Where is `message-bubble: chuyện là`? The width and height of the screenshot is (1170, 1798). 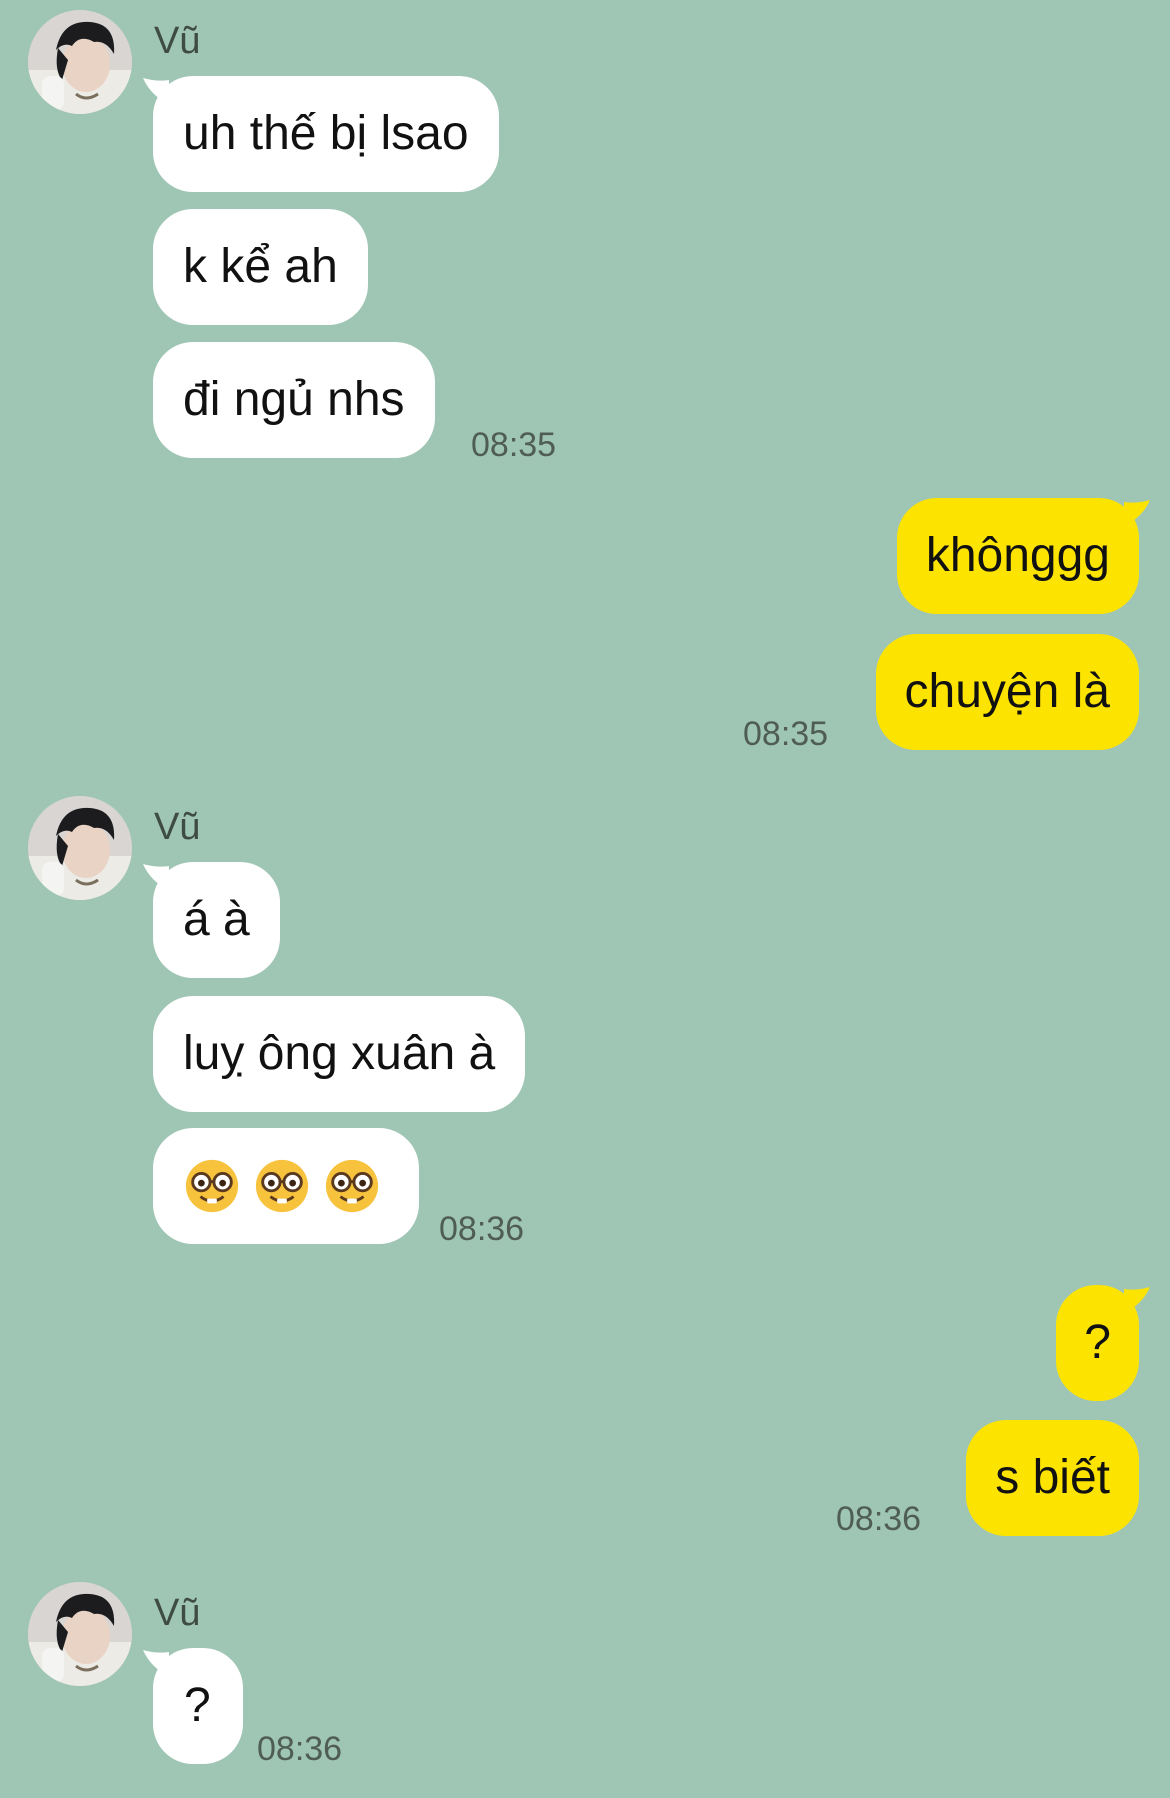
message-bubble: chuyện là is located at coordinates (1007, 692).